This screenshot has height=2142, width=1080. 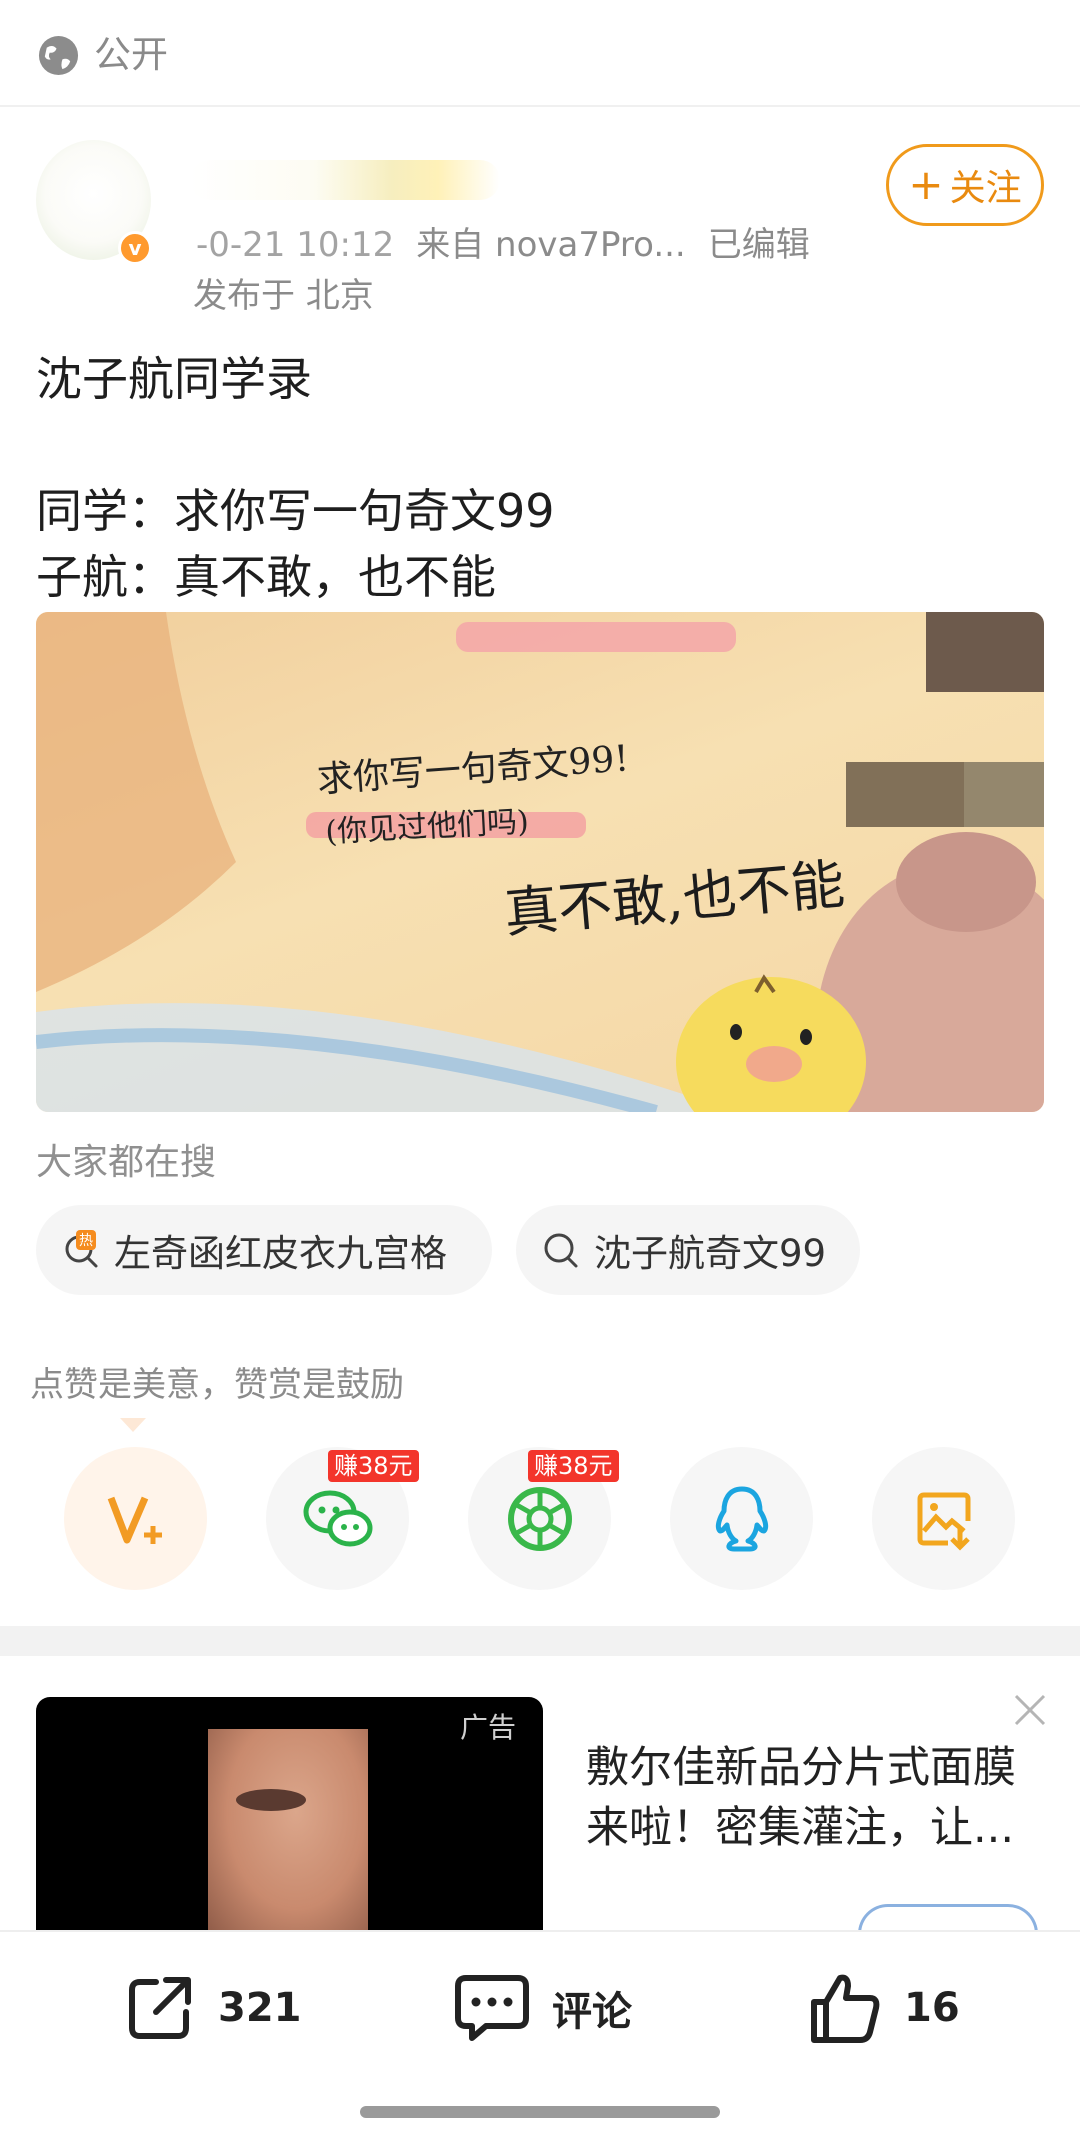 What do you see at coordinates (540, 2112) in the screenshot?
I see `home-indicator` at bounding box center [540, 2112].